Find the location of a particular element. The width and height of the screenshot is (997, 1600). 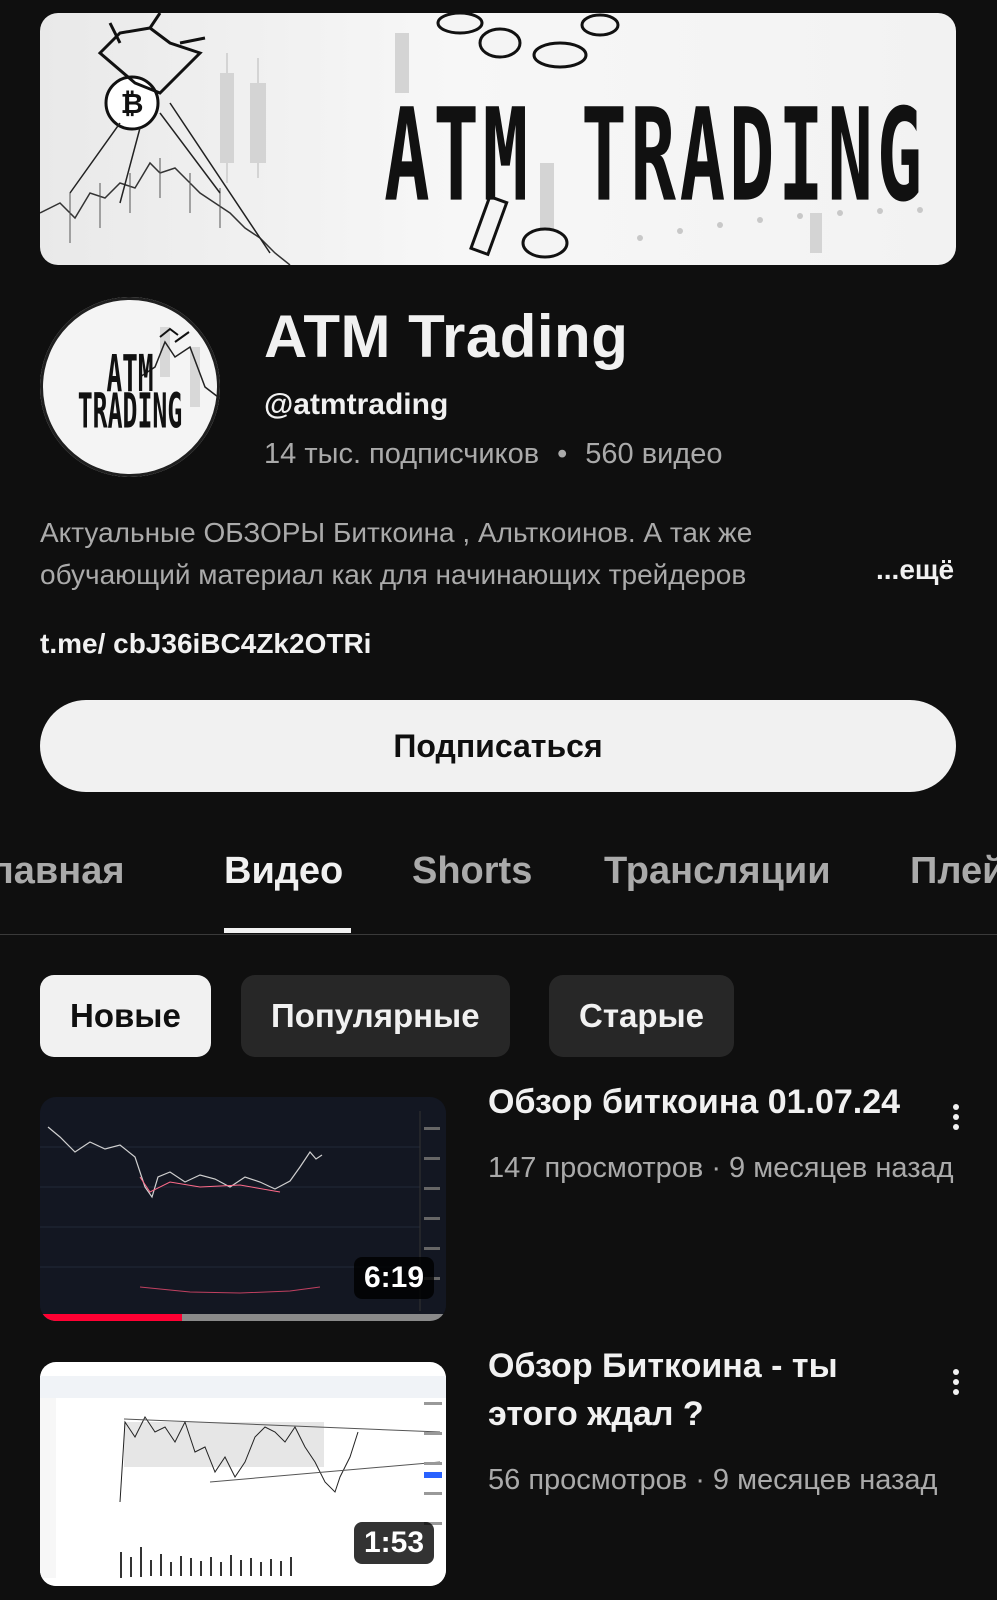

tab-live: Трансляции is located at coordinates (717, 871).